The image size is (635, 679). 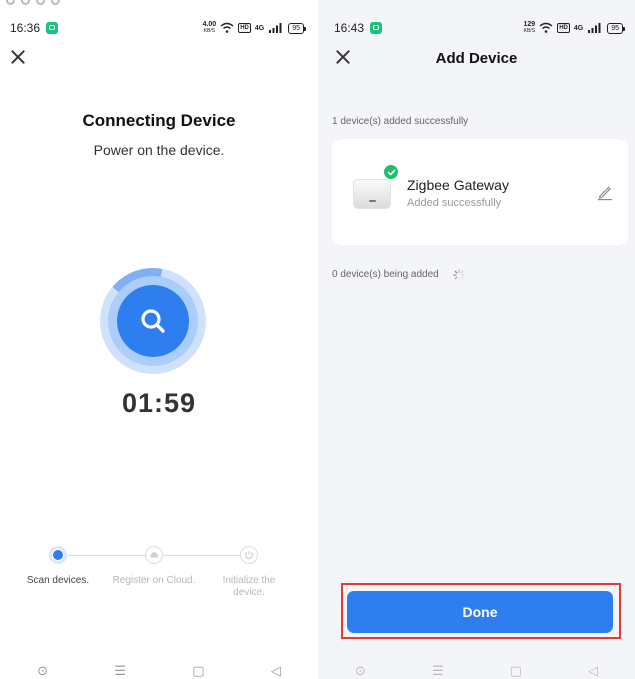 I want to click on step-scan-label: Scan devices., so click(x=58, y=580).